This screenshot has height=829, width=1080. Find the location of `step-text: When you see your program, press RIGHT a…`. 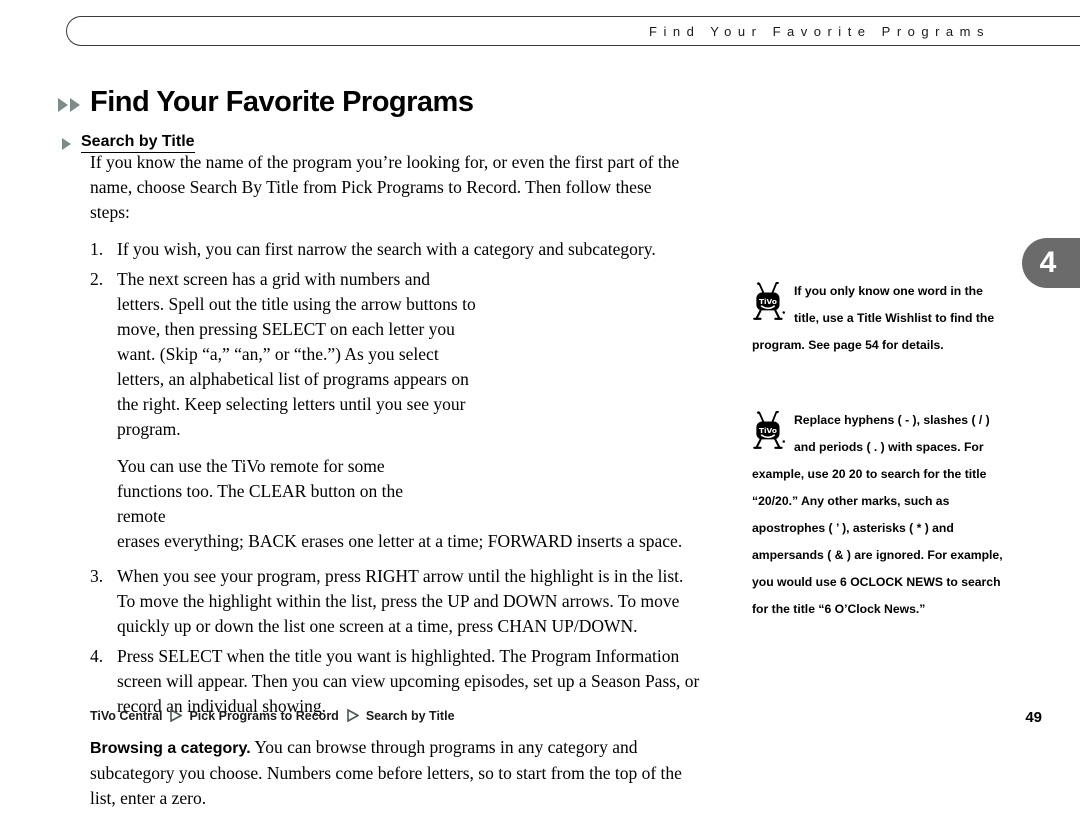

step-text: When you see your program, press RIGHT a… is located at coordinates (400, 601).